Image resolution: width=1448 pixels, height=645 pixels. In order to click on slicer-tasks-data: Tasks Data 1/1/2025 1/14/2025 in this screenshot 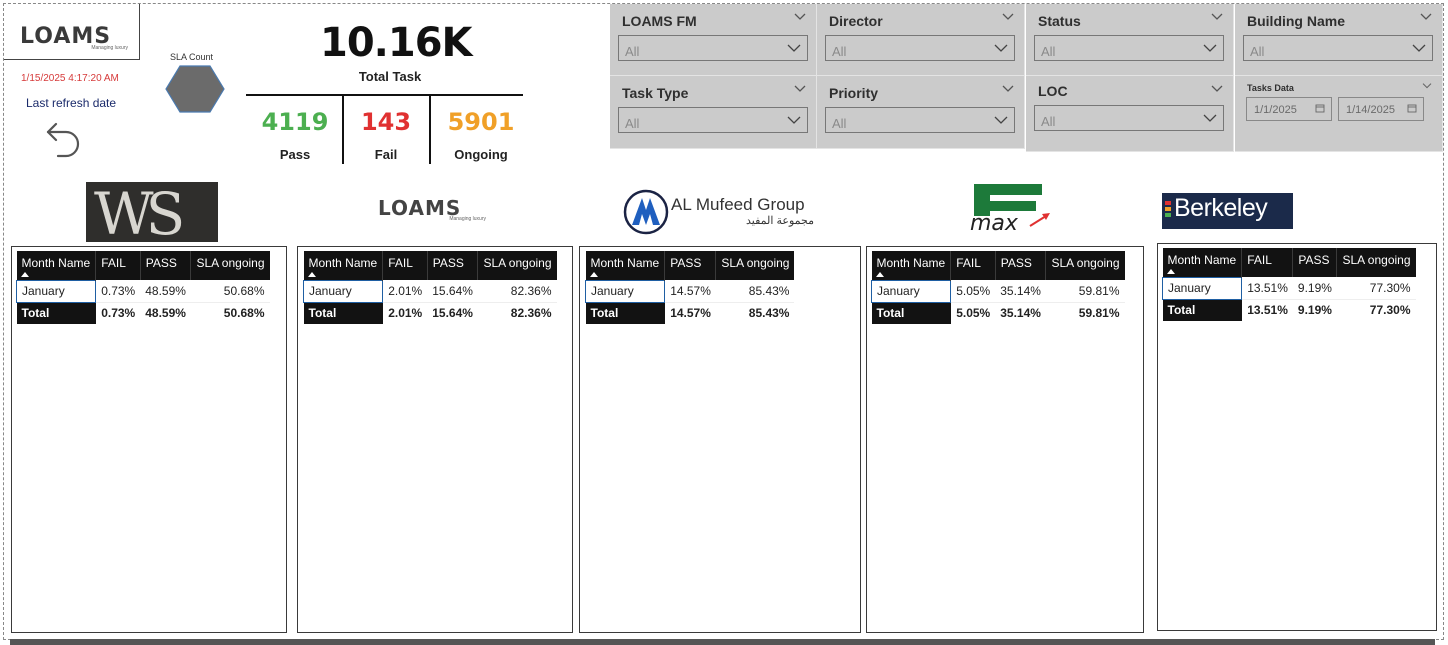, I will do `click(1339, 114)`.